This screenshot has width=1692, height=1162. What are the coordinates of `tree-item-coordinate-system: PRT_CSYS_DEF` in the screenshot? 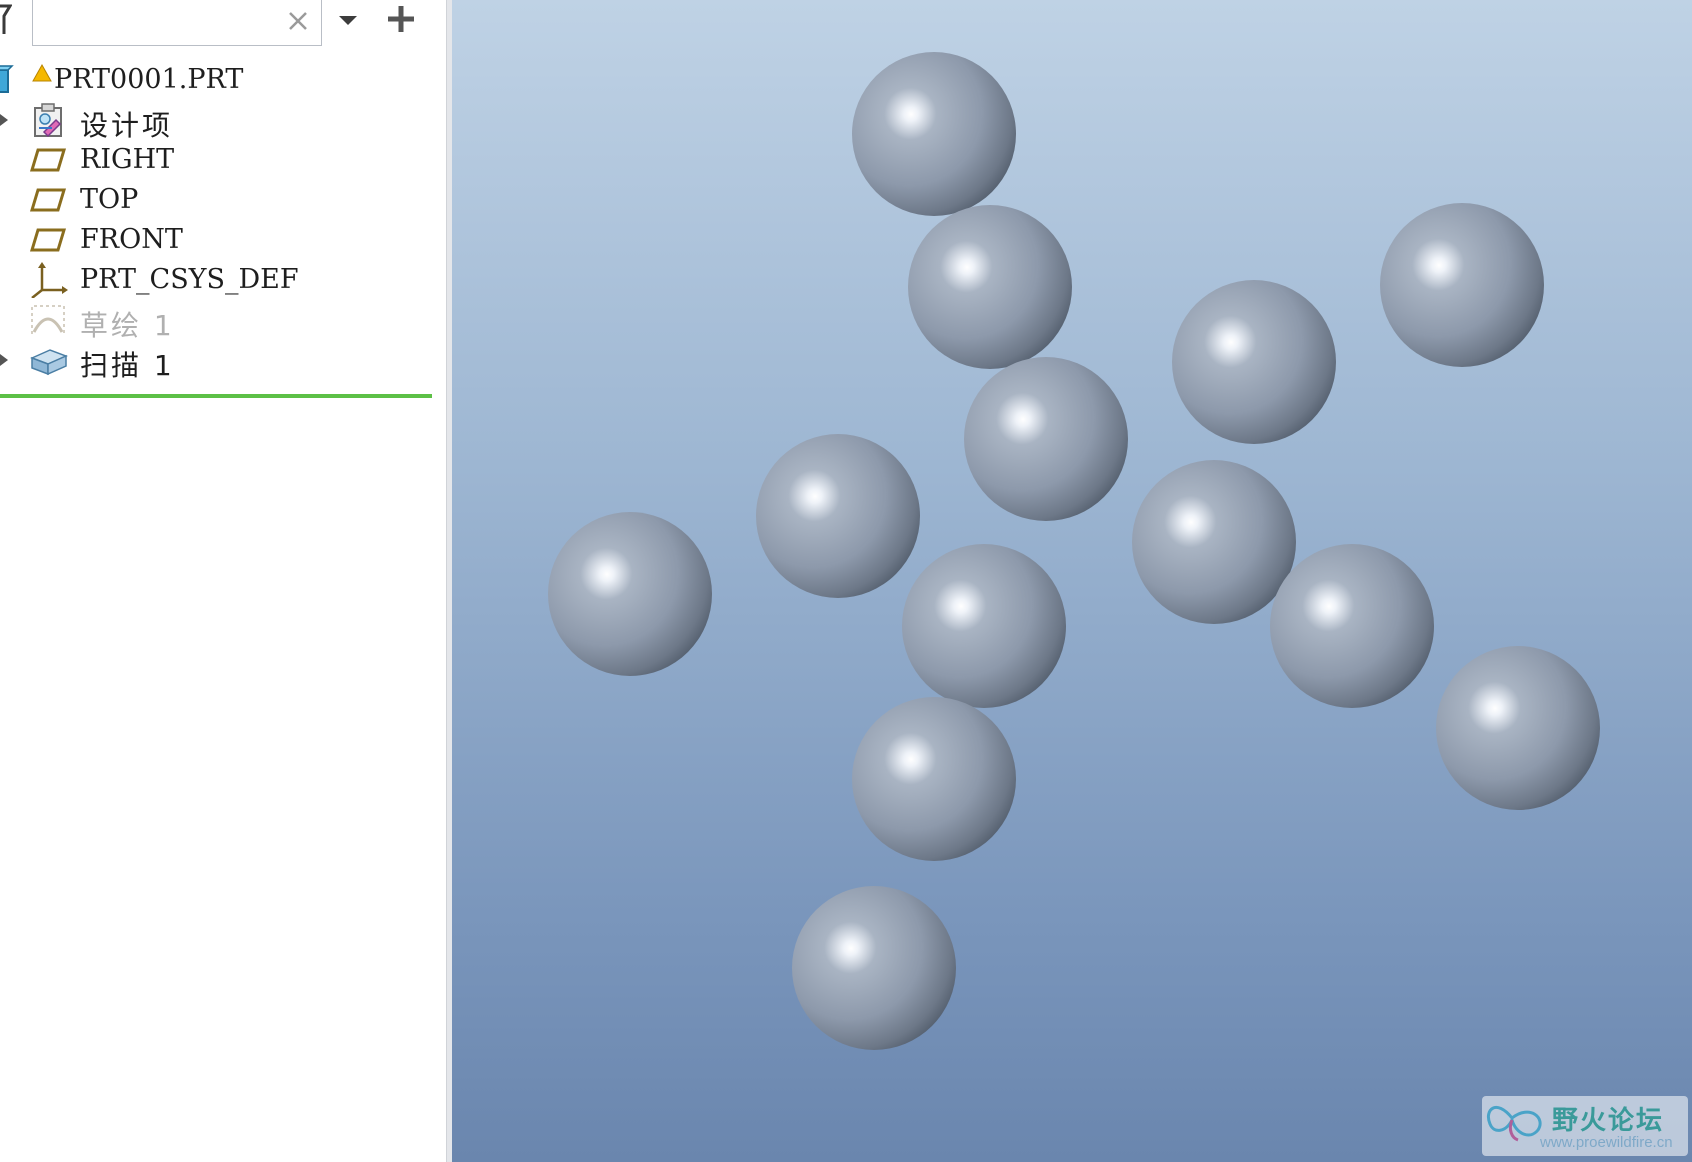 It's located at (215, 280).